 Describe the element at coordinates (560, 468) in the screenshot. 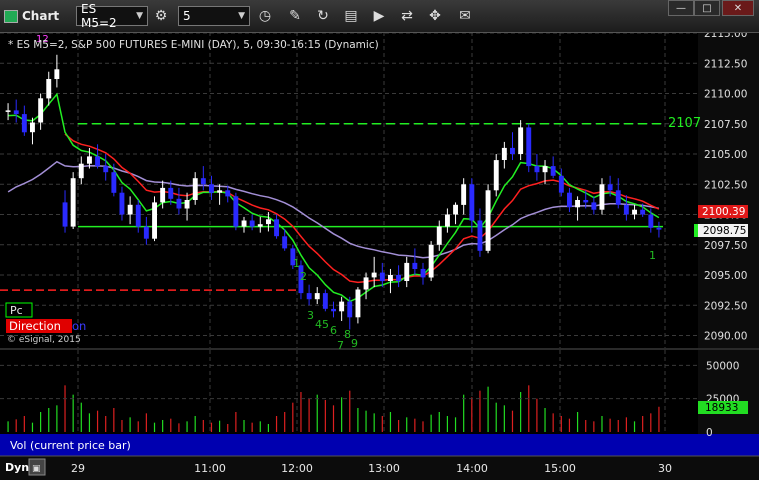

I see `time-tick-label: 15:00` at that location.